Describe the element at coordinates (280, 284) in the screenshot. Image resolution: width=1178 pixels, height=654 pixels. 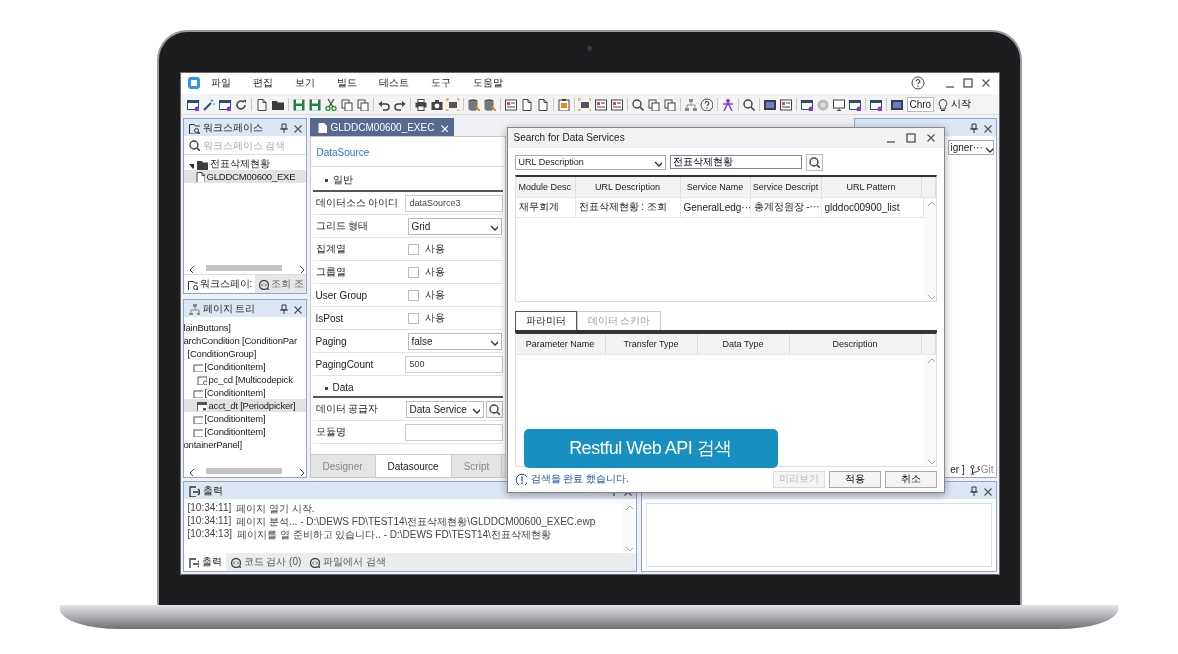
I see `panel-tab: 조회 조` at that location.